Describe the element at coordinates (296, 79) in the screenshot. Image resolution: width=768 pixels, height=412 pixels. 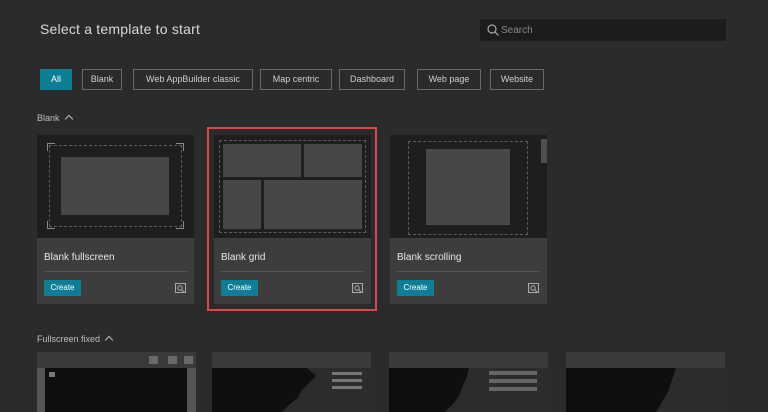
I see `filter-map-centric: Map centric` at that location.